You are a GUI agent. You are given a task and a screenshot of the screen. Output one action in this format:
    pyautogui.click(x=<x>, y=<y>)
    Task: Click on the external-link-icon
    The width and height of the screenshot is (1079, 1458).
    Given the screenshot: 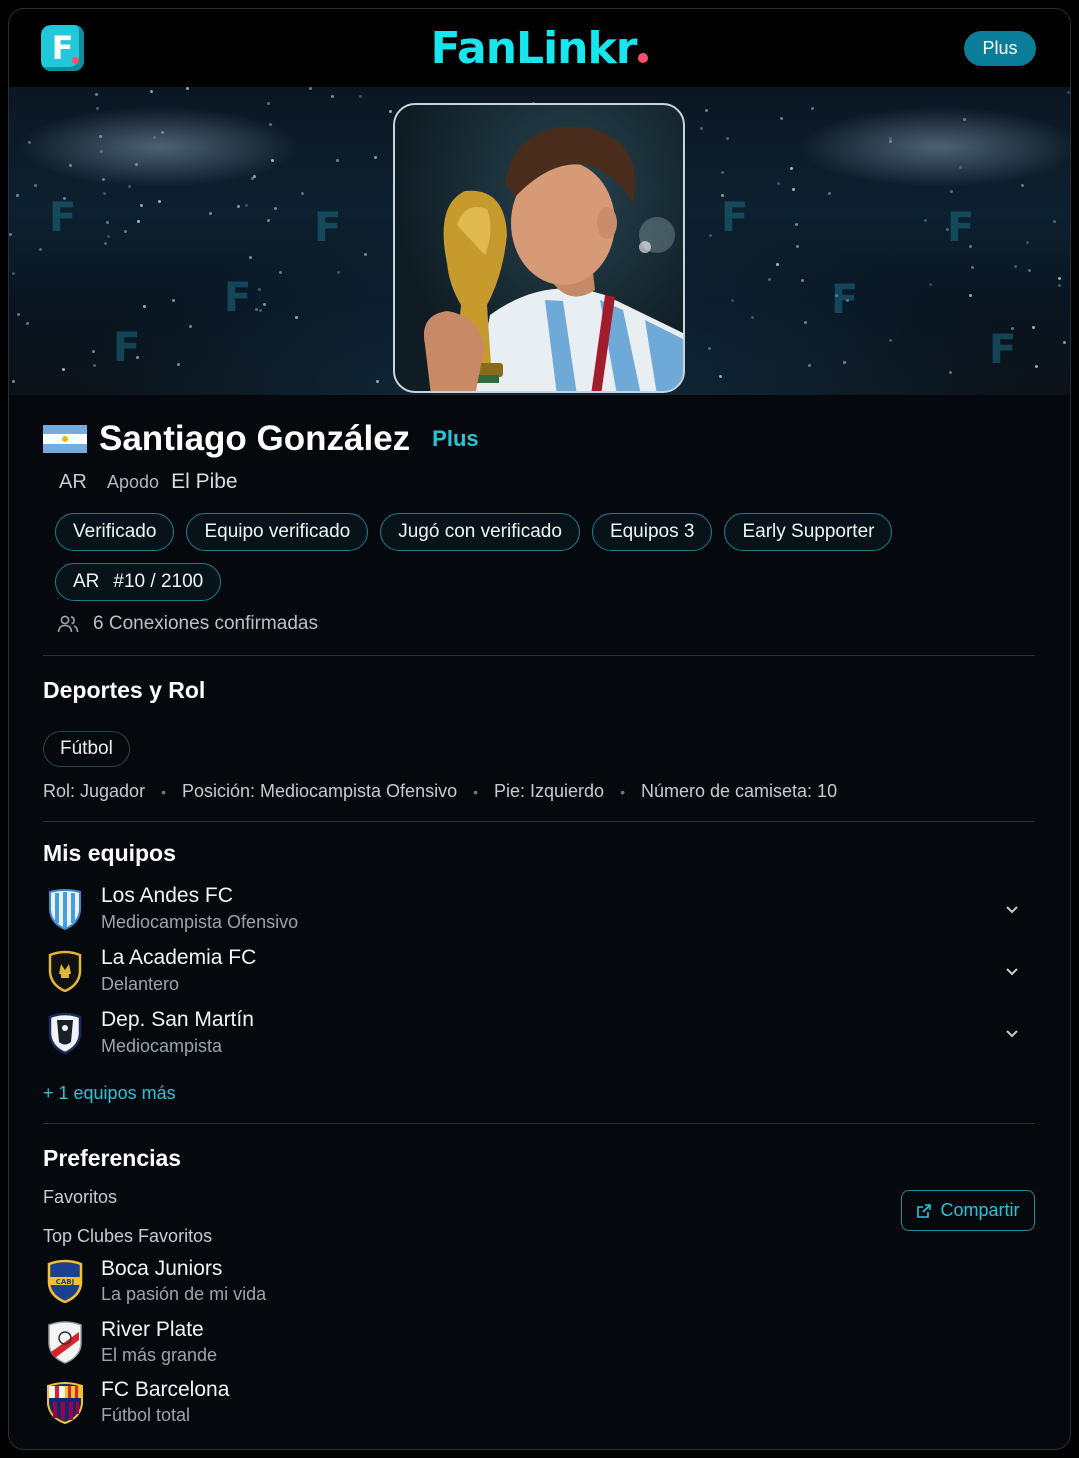 What is the action you would take?
    pyautogui.click(x=924, y=1210)
    